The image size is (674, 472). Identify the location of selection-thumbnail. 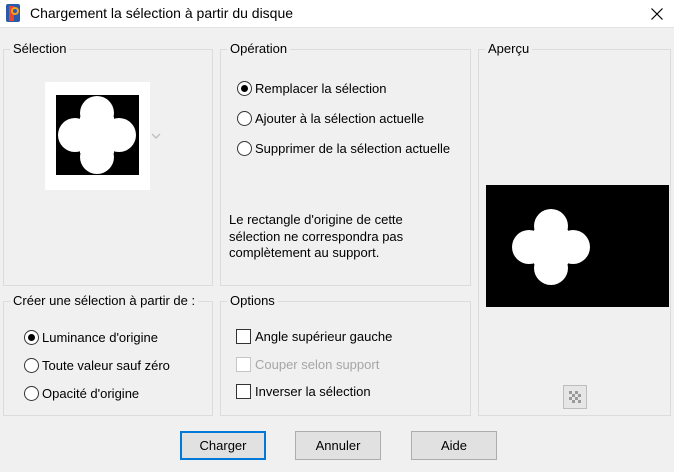
(97, 136).